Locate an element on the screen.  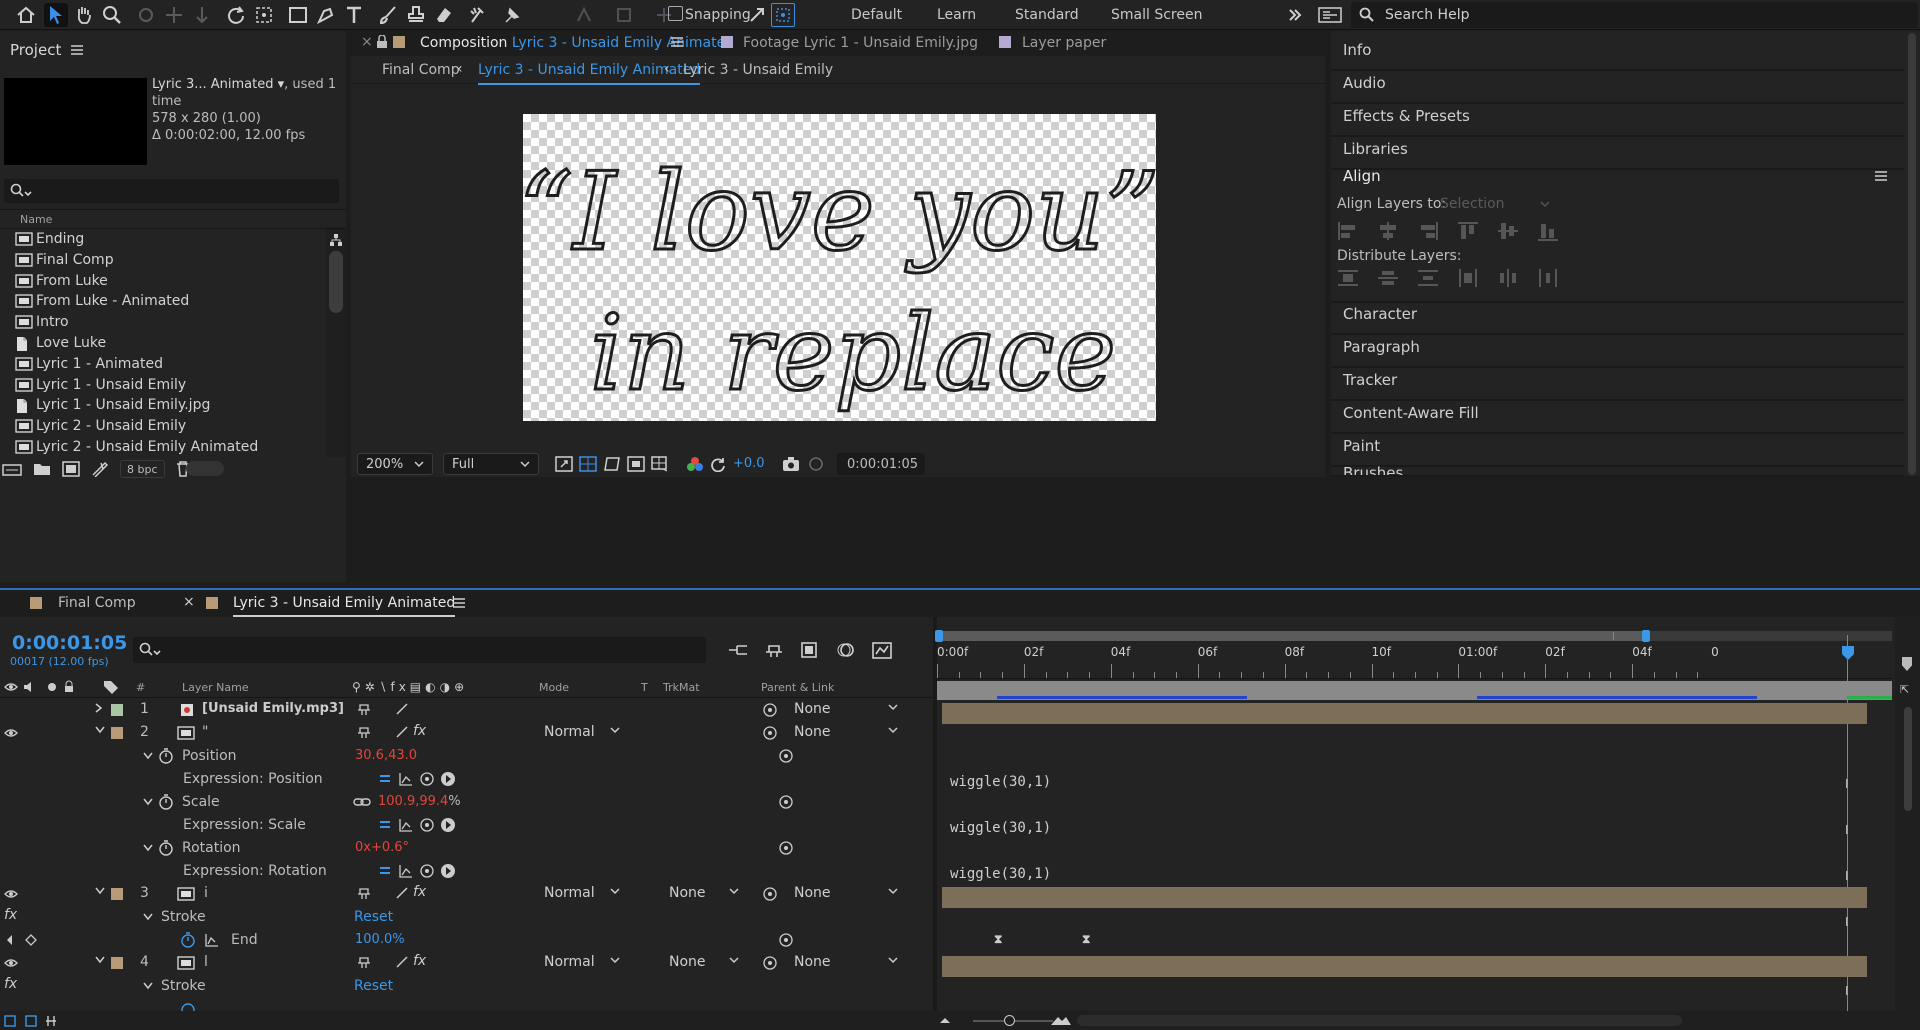
align-buttons is located at coordinates (1448, 231).